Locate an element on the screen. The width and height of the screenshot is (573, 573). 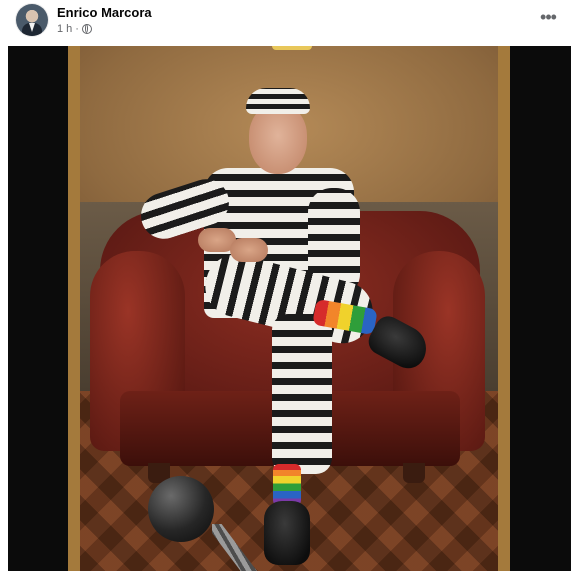
rainbow-sock is located at coordinates (287, 485).